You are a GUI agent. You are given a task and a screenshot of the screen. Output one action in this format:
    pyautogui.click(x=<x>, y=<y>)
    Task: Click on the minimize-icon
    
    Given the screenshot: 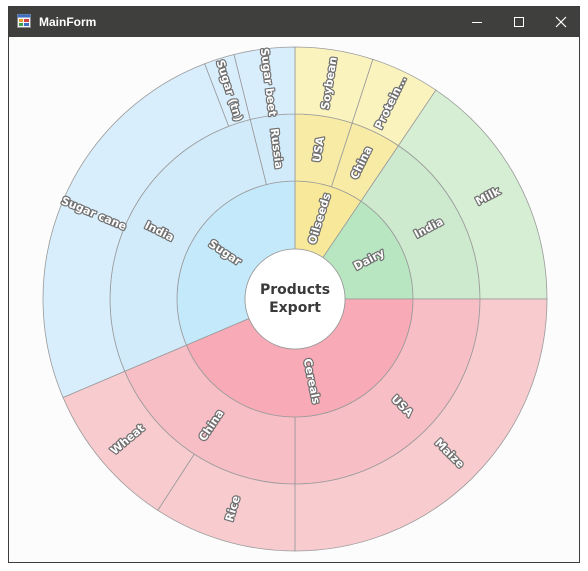 What is the action you would take?
    pyautogui.click(x=477, y=22)
    